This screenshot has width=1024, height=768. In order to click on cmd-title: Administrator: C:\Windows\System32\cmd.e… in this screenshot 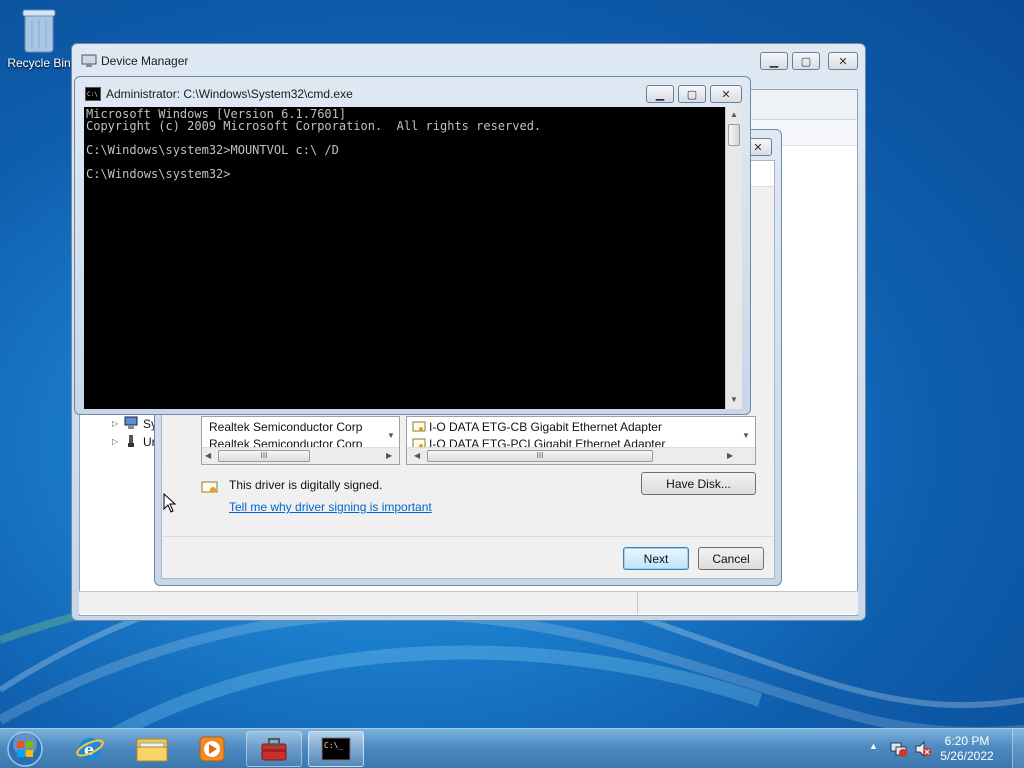, I will do `click(229, 94)`.